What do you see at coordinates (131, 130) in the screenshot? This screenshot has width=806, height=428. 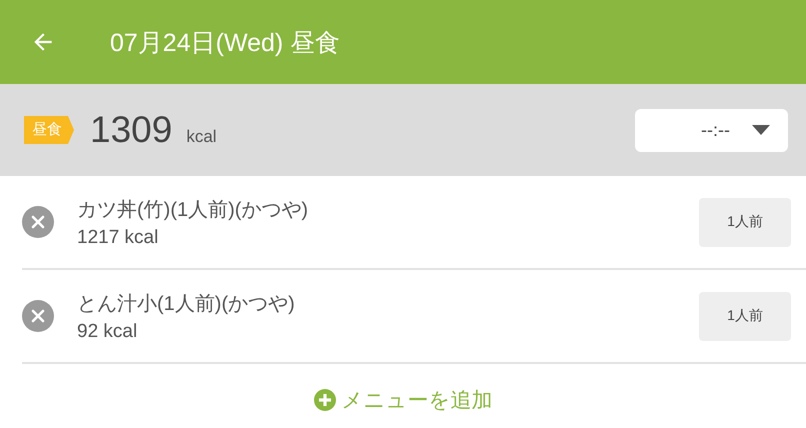 I see `total-calories: 1309` at bounding box center [131, 130].